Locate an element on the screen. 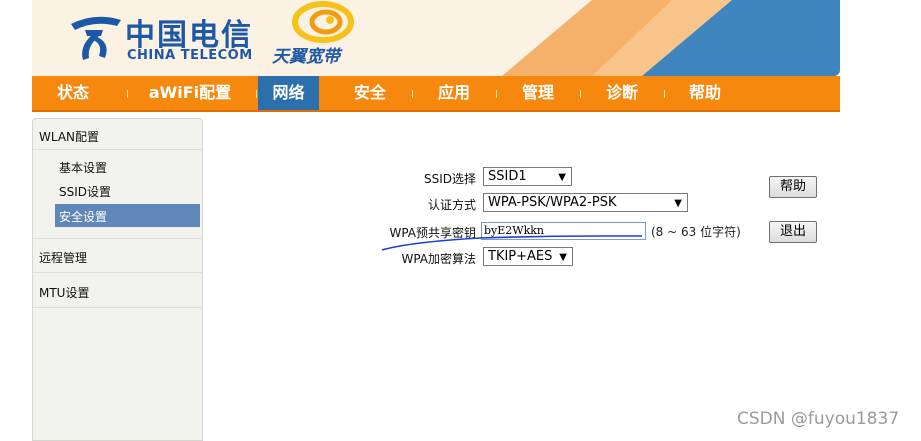 The width and height of the screenshot is (921, 441). nav-item-diagnostics: 诊断 is located at coordinates (622, 93).